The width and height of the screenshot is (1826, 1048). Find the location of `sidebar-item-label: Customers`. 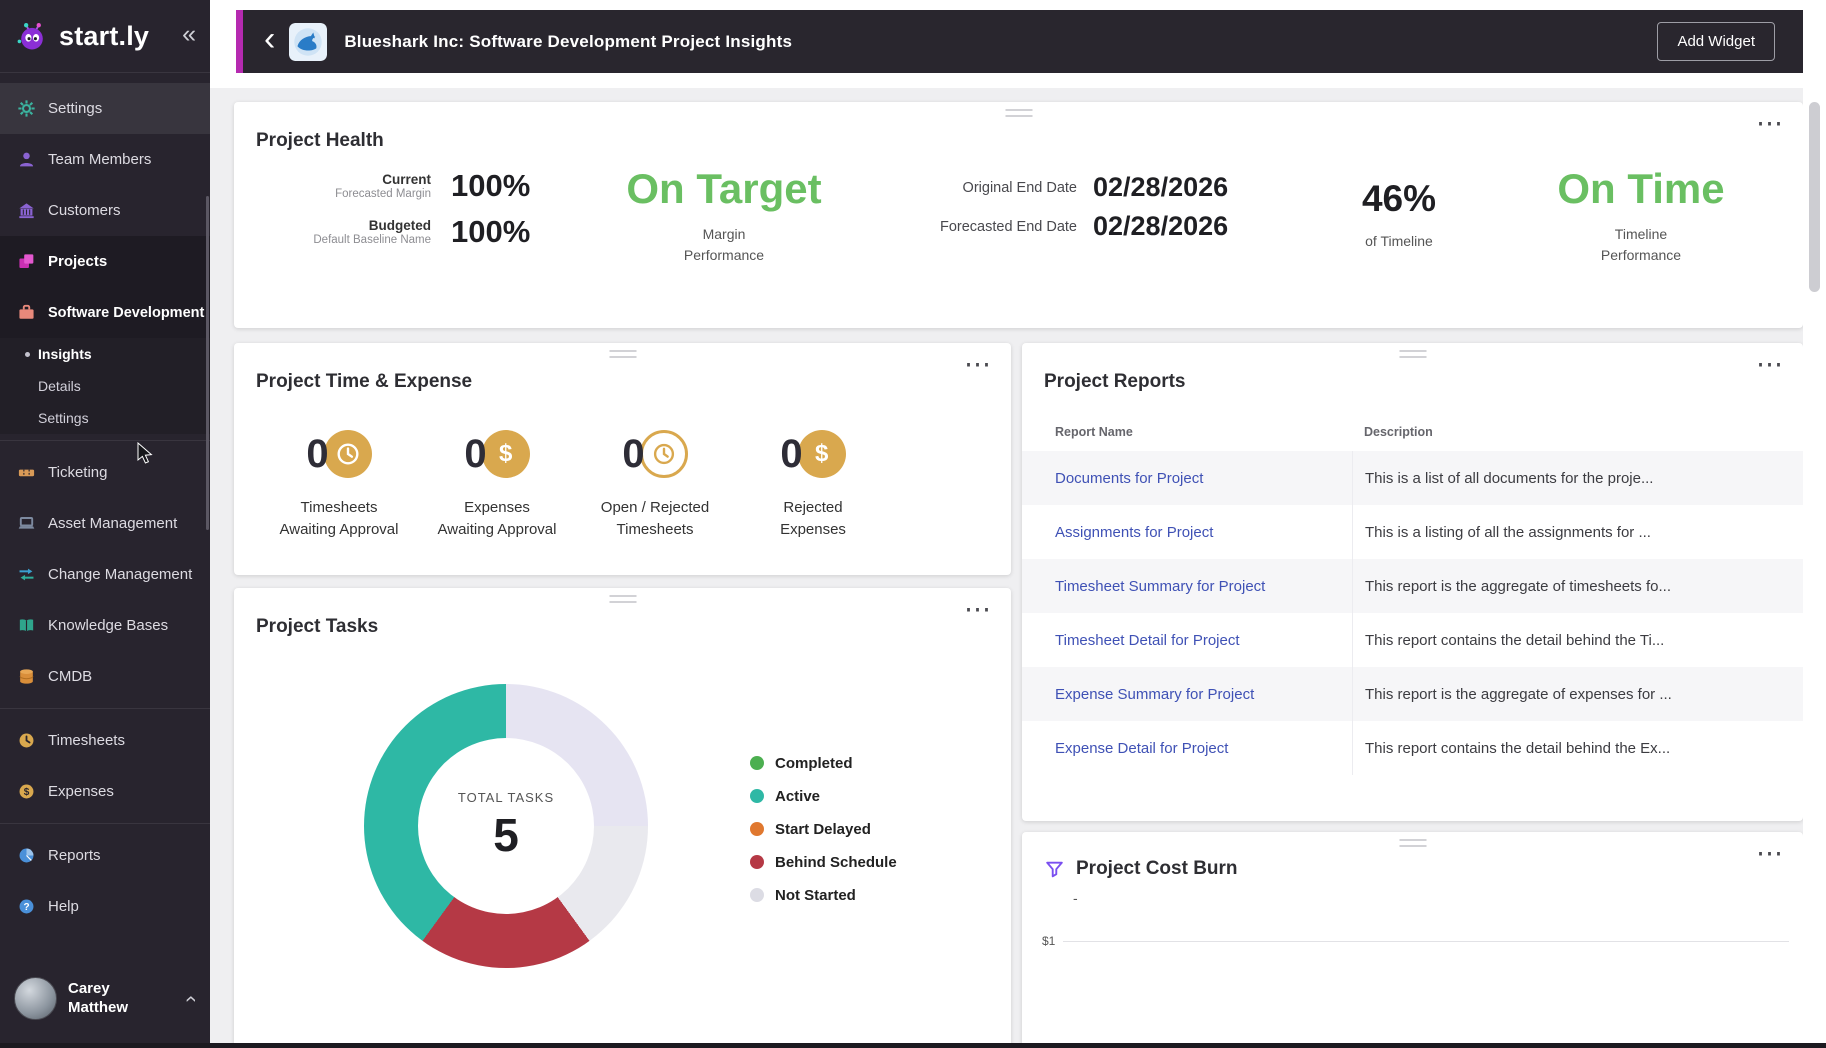

sidebar-item-label: Customers is located at coordinates (84, 210).